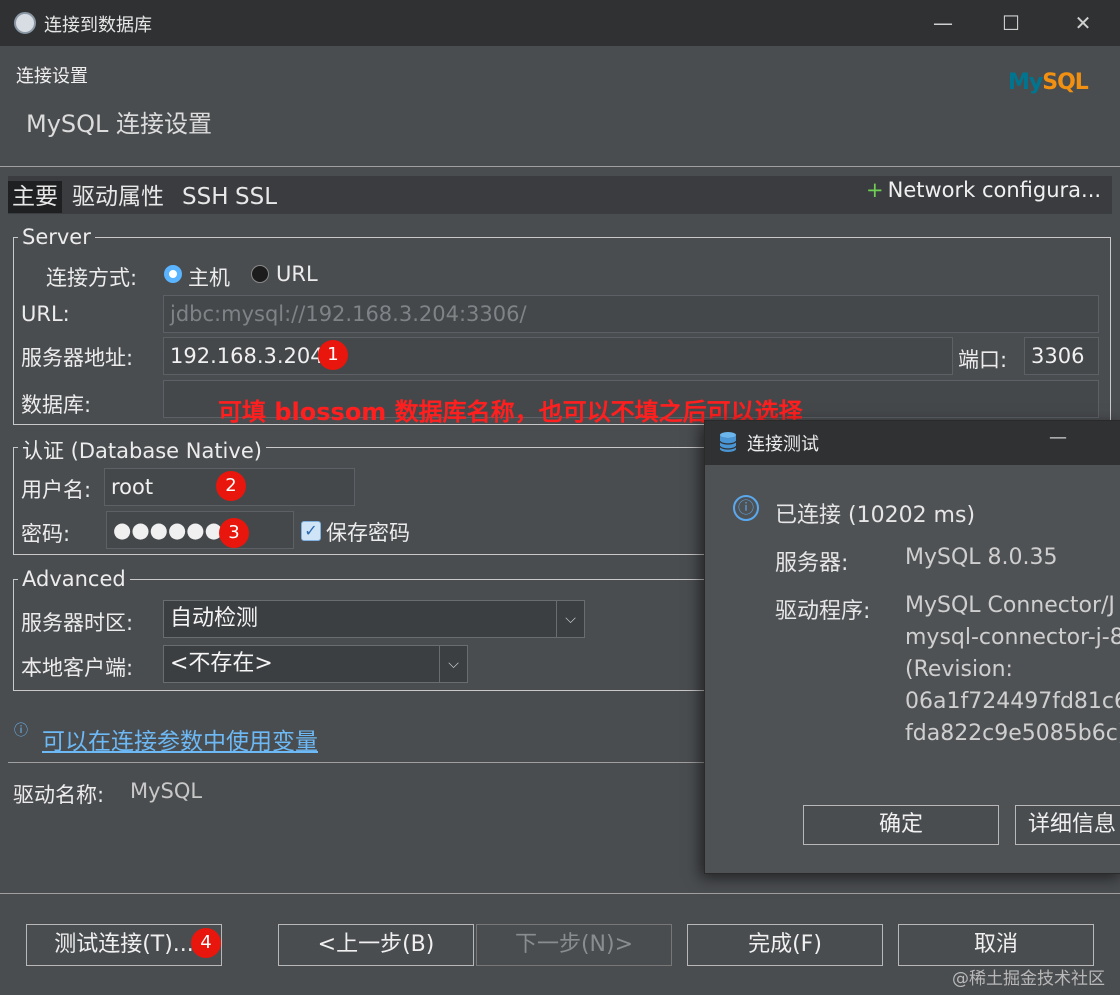  I want to click on local-client-label: 本地客户端:, so click(77, 668).